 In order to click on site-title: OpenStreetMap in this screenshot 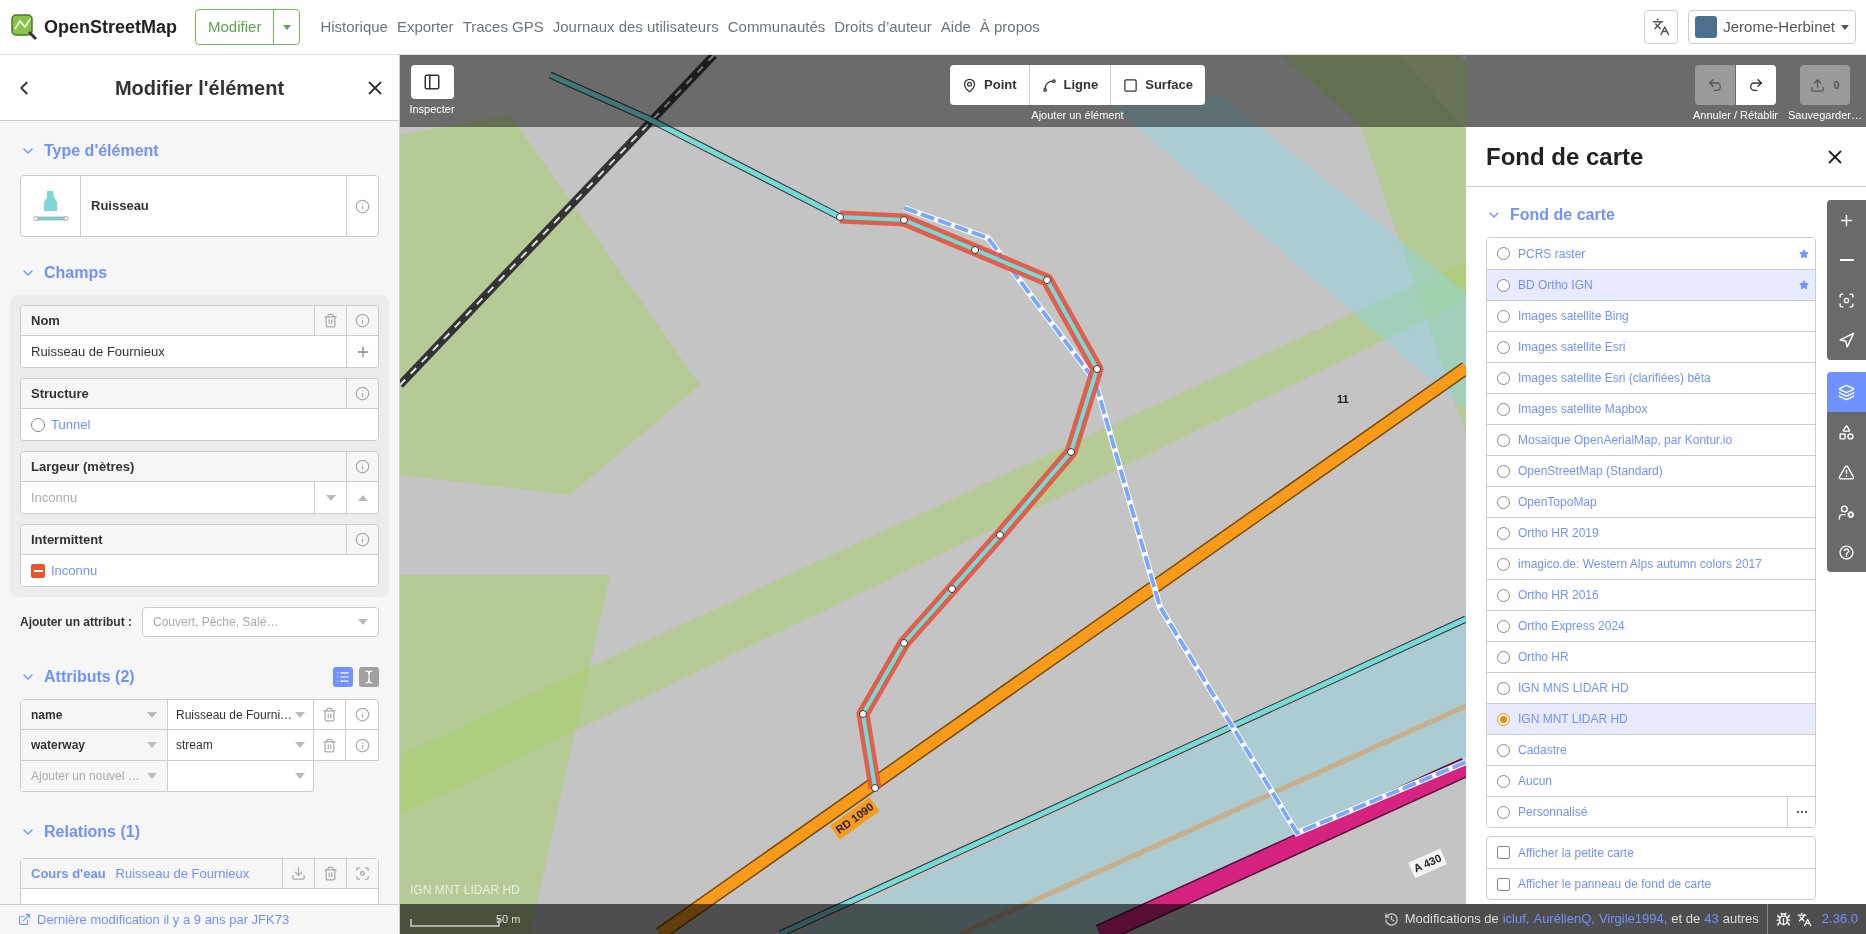, I will do `click(111, 27)`.